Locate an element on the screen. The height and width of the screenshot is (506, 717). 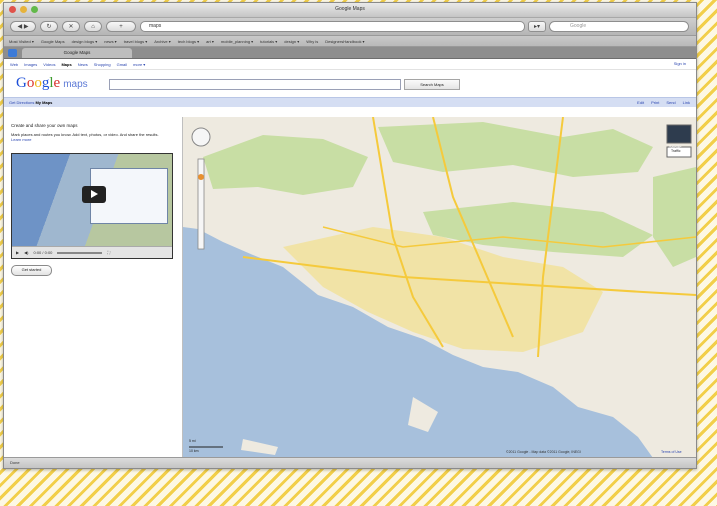
sign-in-link: Sign in is located at coordinates (680, 63).